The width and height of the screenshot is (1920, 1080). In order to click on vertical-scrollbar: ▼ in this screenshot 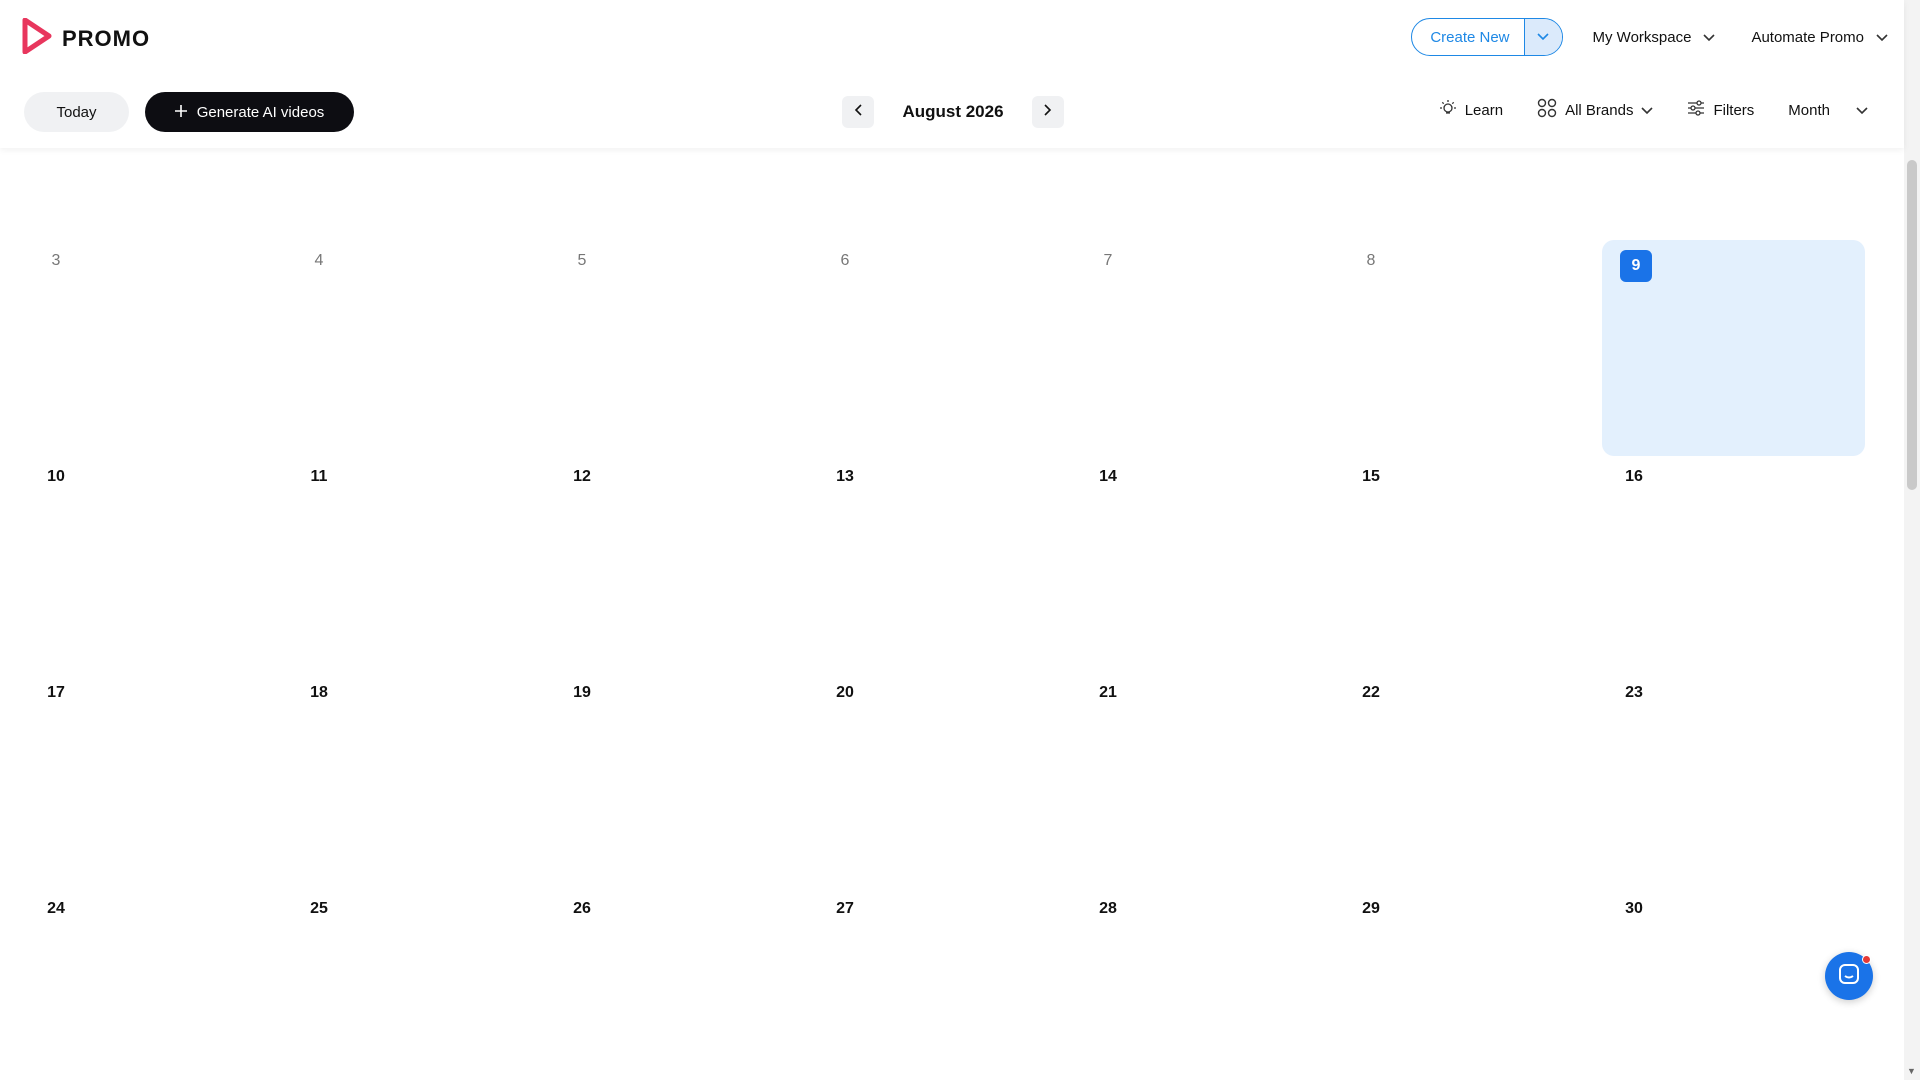, I will do `click(1912, 540)`.